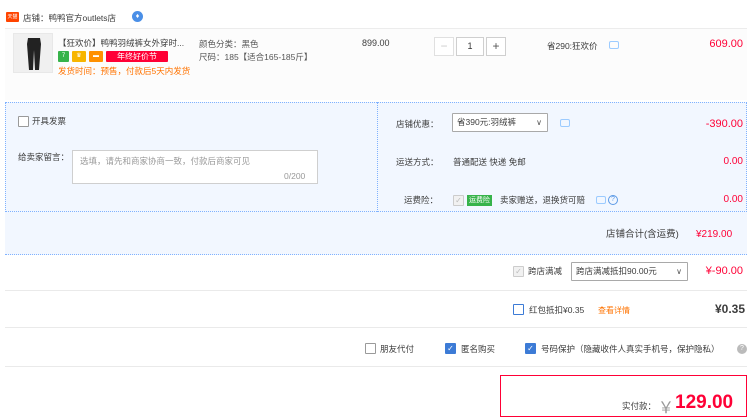  What do you see at coordinates (714, 234) in the screenshot?
I see `store-total-amount: ¥219.00` at bounding box center [714, 234].